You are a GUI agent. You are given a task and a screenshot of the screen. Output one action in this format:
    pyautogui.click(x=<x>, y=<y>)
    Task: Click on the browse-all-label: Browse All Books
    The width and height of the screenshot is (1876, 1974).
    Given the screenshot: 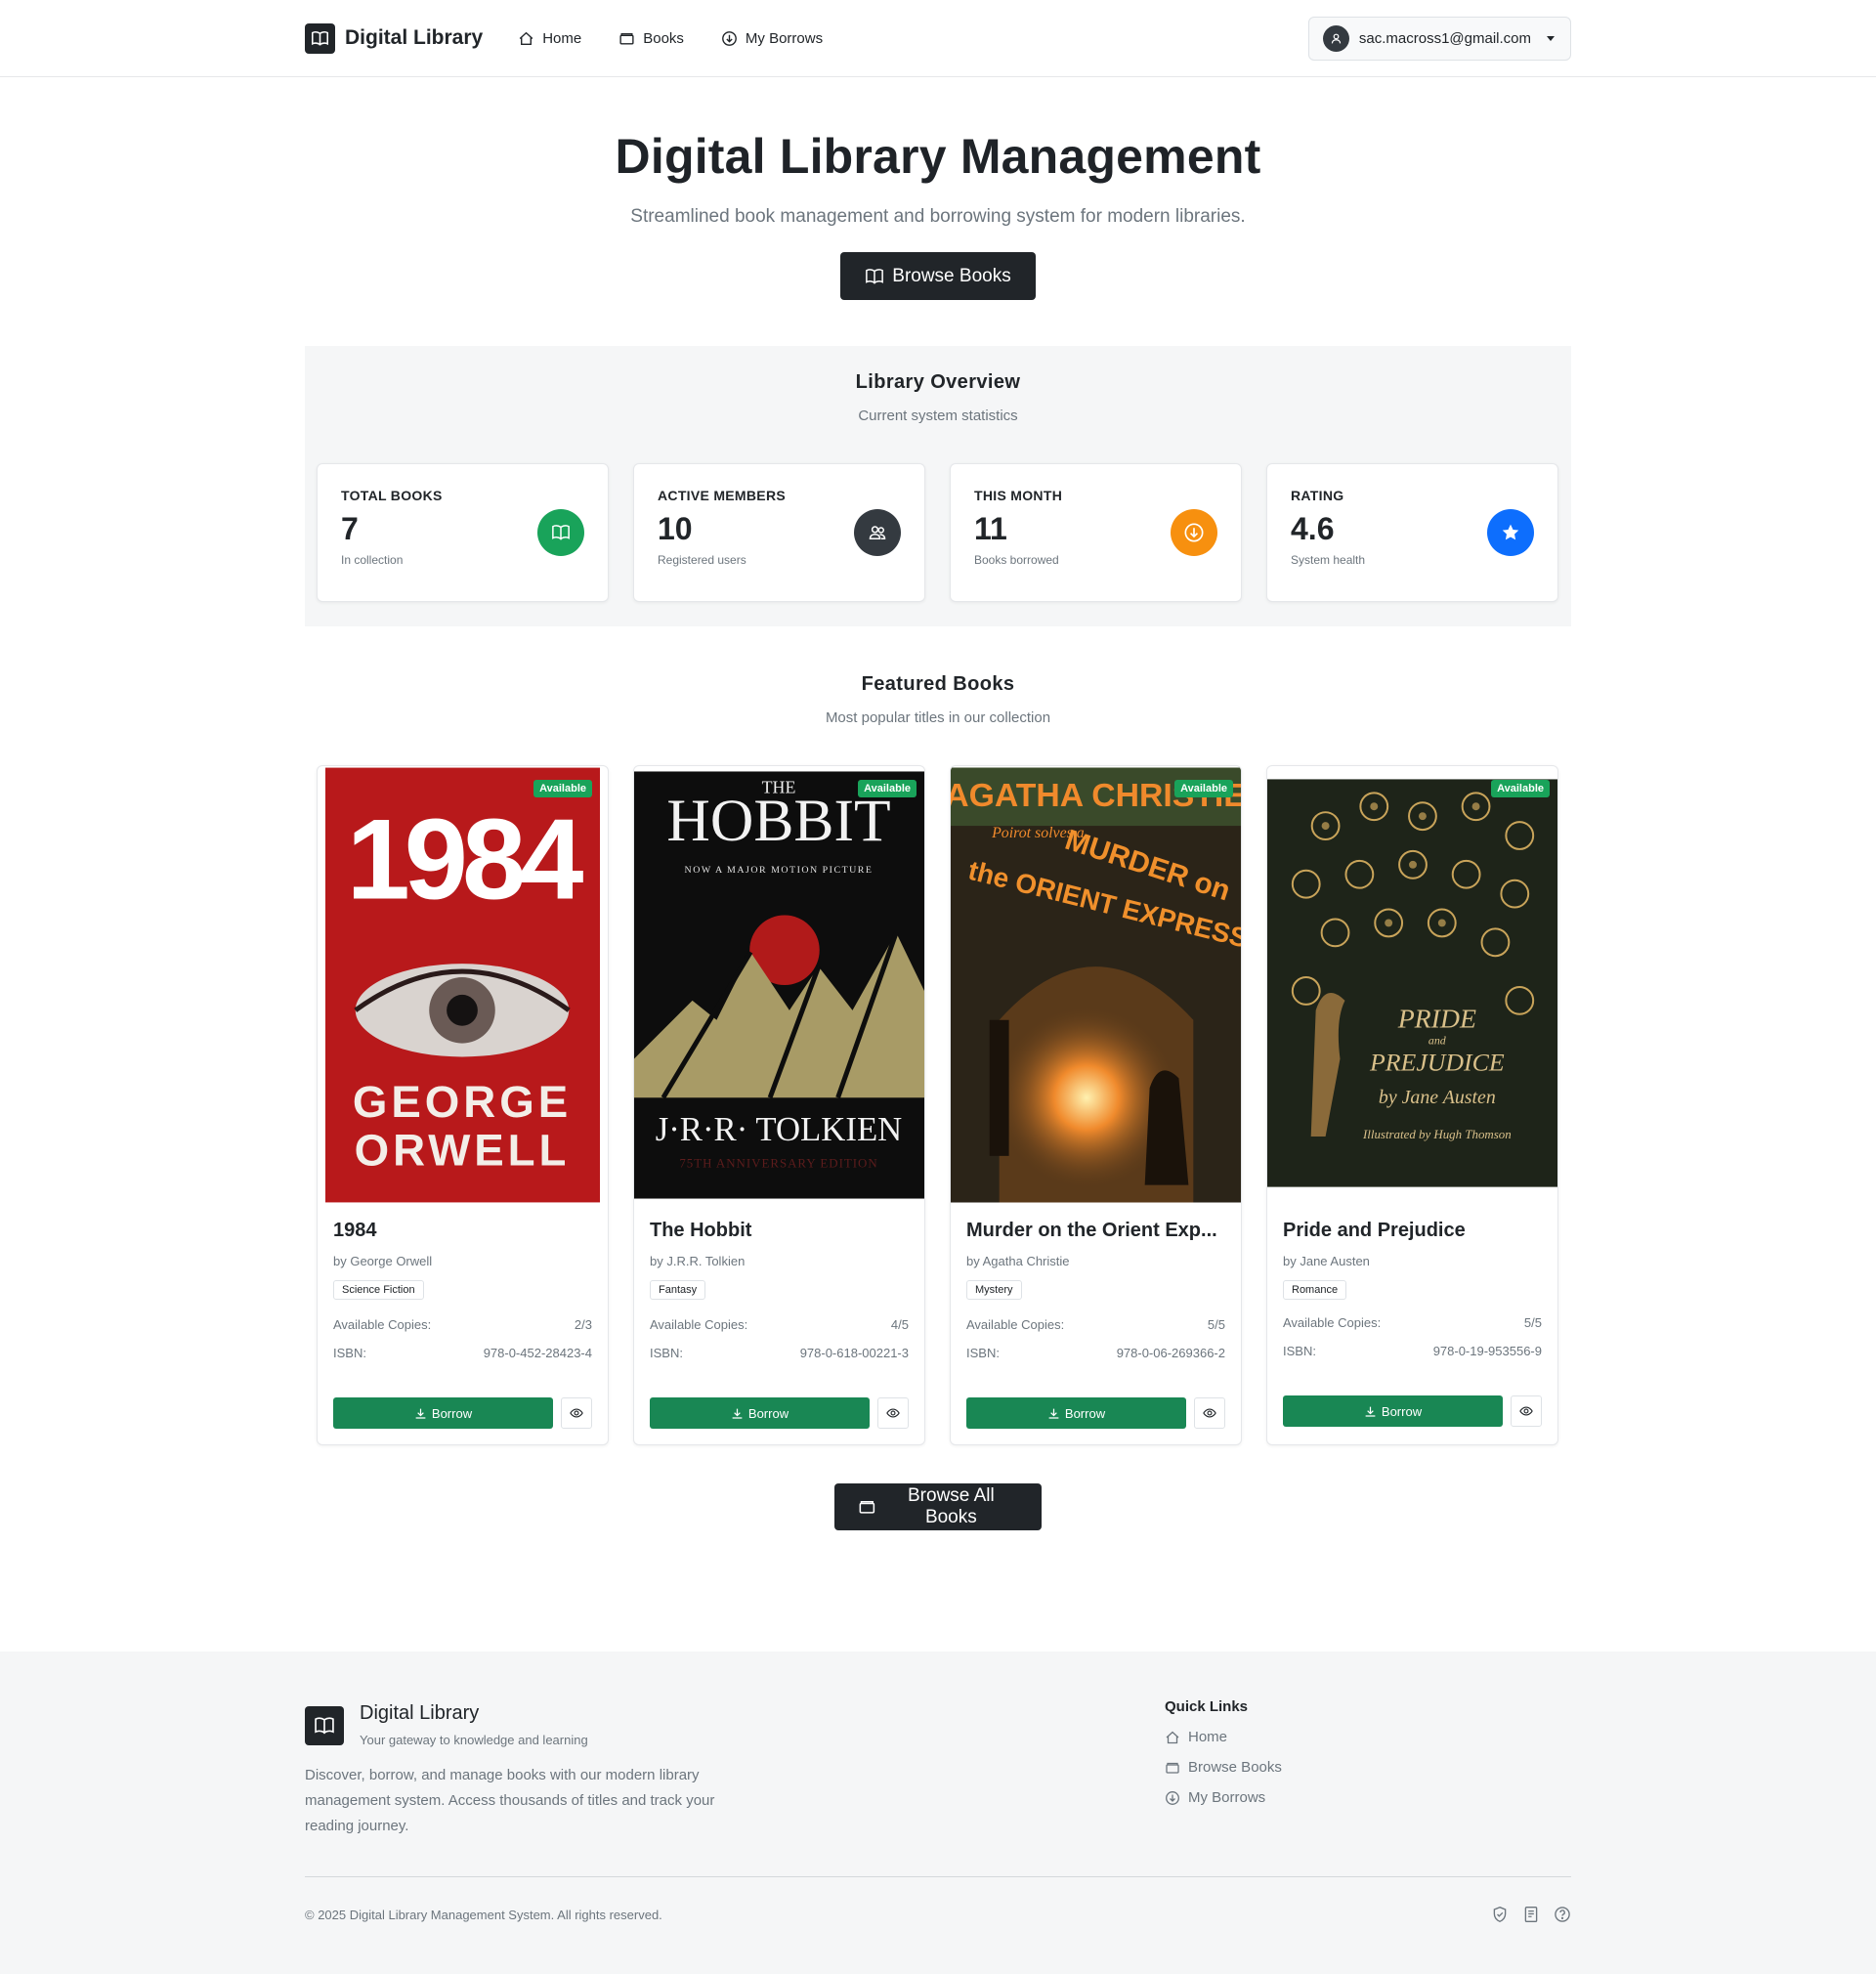 What is the action you would take?
    pyautogui.click(x=951, y=1506)
    